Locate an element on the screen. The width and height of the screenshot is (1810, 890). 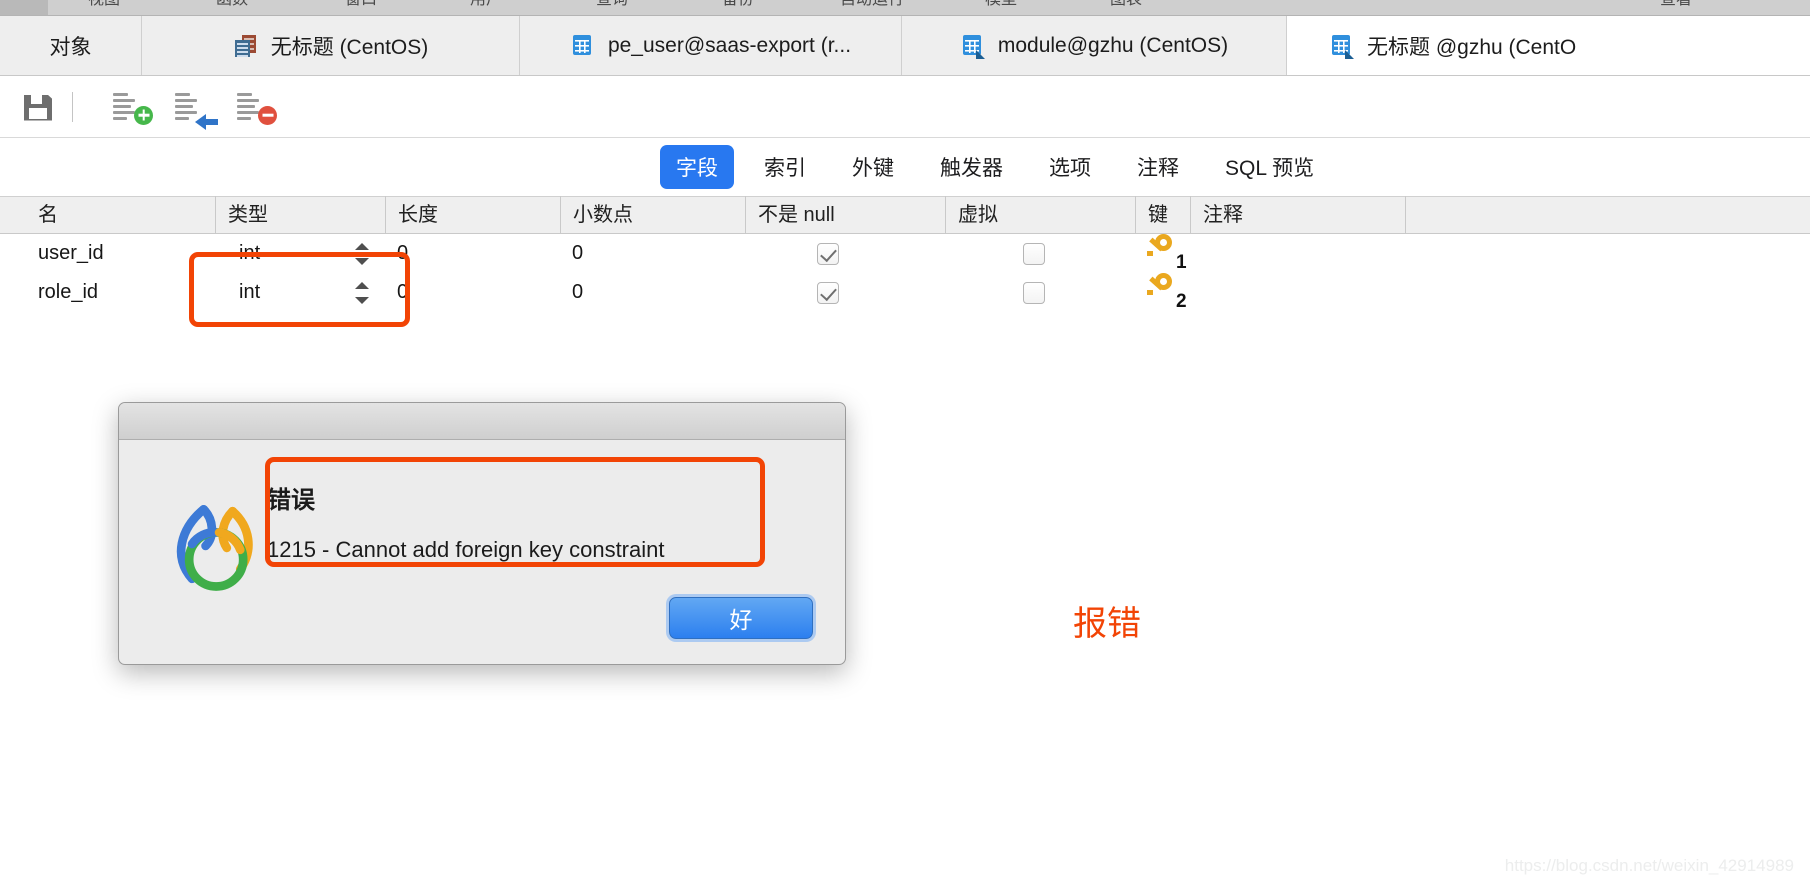
menu-item-chart: 图表 is located at coordinates (1126, 4).